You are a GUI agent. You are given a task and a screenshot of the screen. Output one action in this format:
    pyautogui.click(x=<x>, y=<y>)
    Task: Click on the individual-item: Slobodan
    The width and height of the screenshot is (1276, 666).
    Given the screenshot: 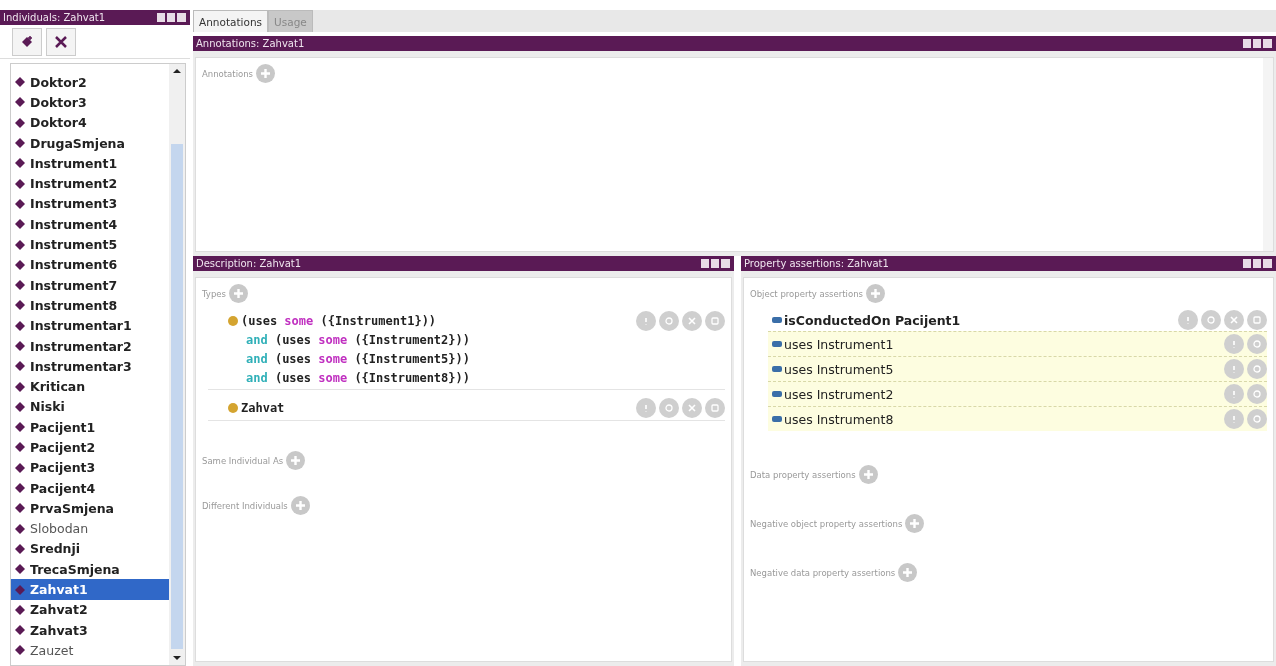 What is the action you would take?
    pyautogui.click(x=90, y=528)
    